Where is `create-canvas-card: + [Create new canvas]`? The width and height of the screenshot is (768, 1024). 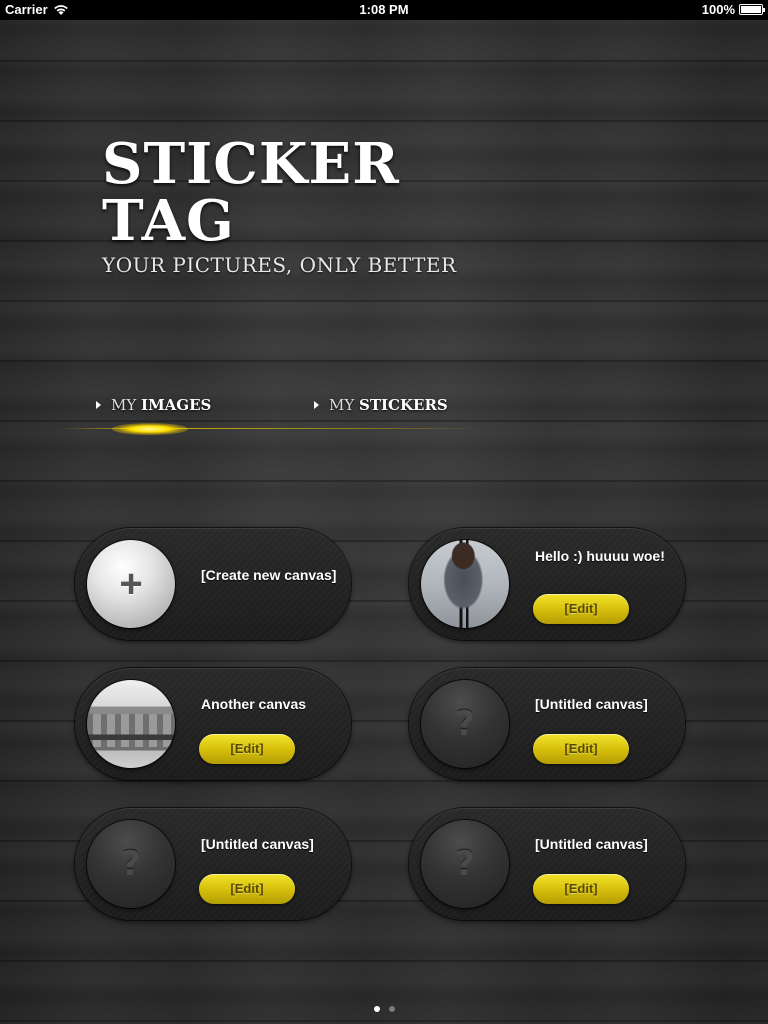
create-canvas-card: + [Create new canvas] is located at coordinates (213, 584).